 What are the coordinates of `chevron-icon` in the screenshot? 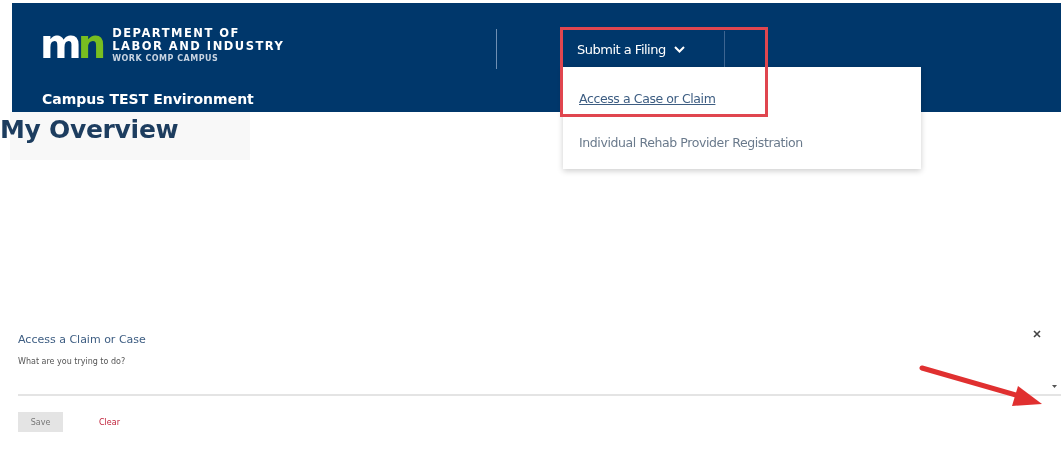 It's located at (679, 49).